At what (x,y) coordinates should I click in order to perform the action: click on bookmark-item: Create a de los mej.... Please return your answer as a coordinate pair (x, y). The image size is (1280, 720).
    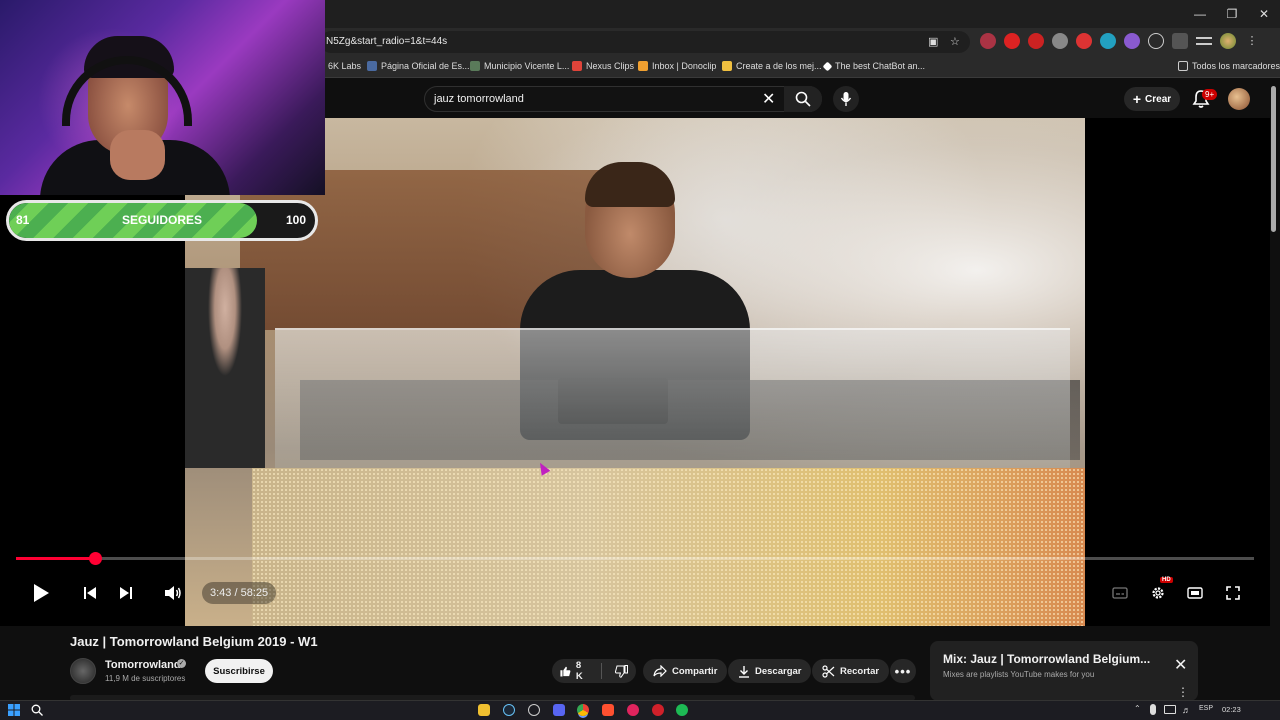
    Looking at the image, I should click on (772, 66).